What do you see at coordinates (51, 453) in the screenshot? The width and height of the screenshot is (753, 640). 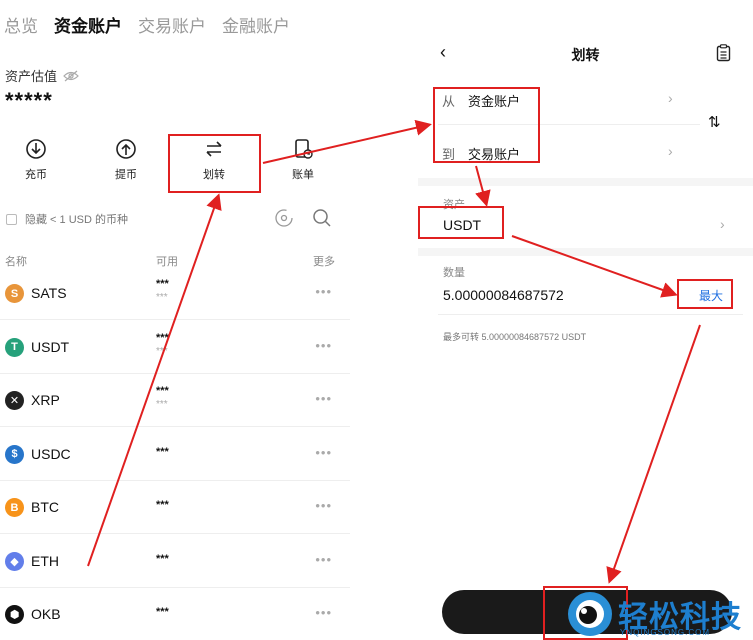 I see `coin-name: USDC` at bounding box center [51, 453].